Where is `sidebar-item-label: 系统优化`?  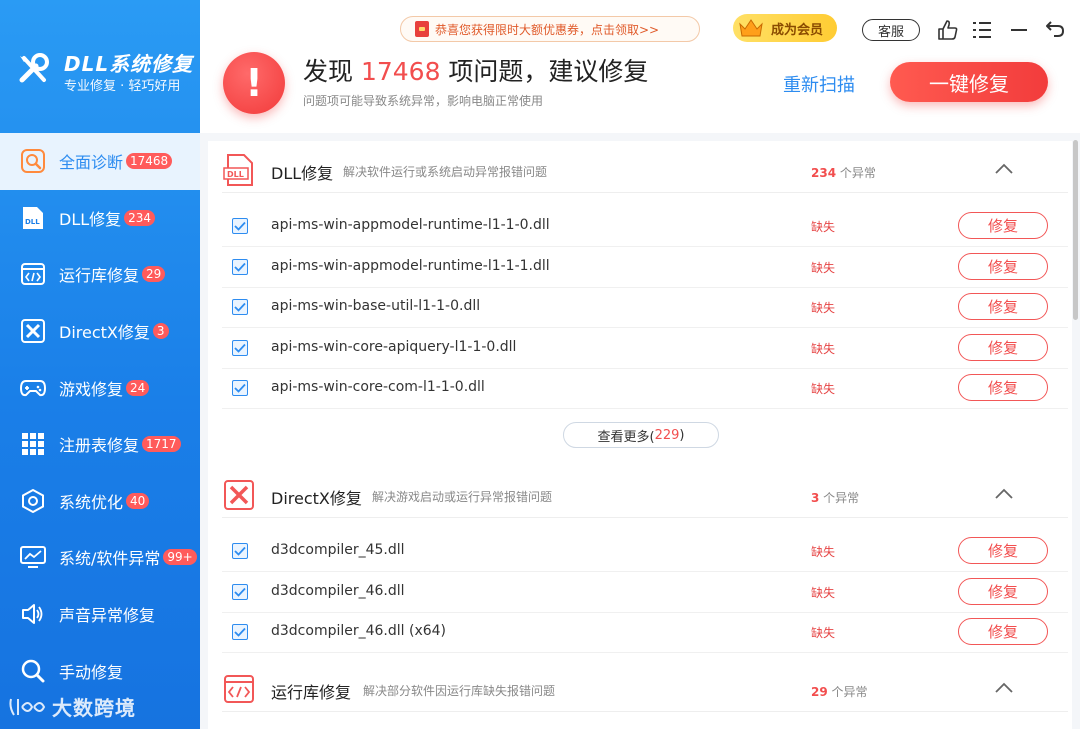 sidebar-item-label: 系统优化 is located at coordinates (91, 502).